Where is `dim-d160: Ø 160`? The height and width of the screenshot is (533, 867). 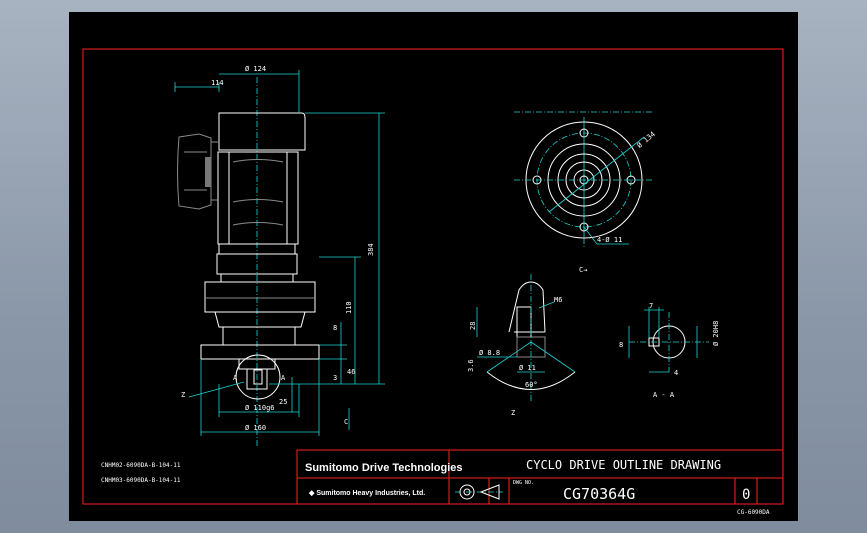
dim-d160: Ø 160 is located at coordinates (255, 428).